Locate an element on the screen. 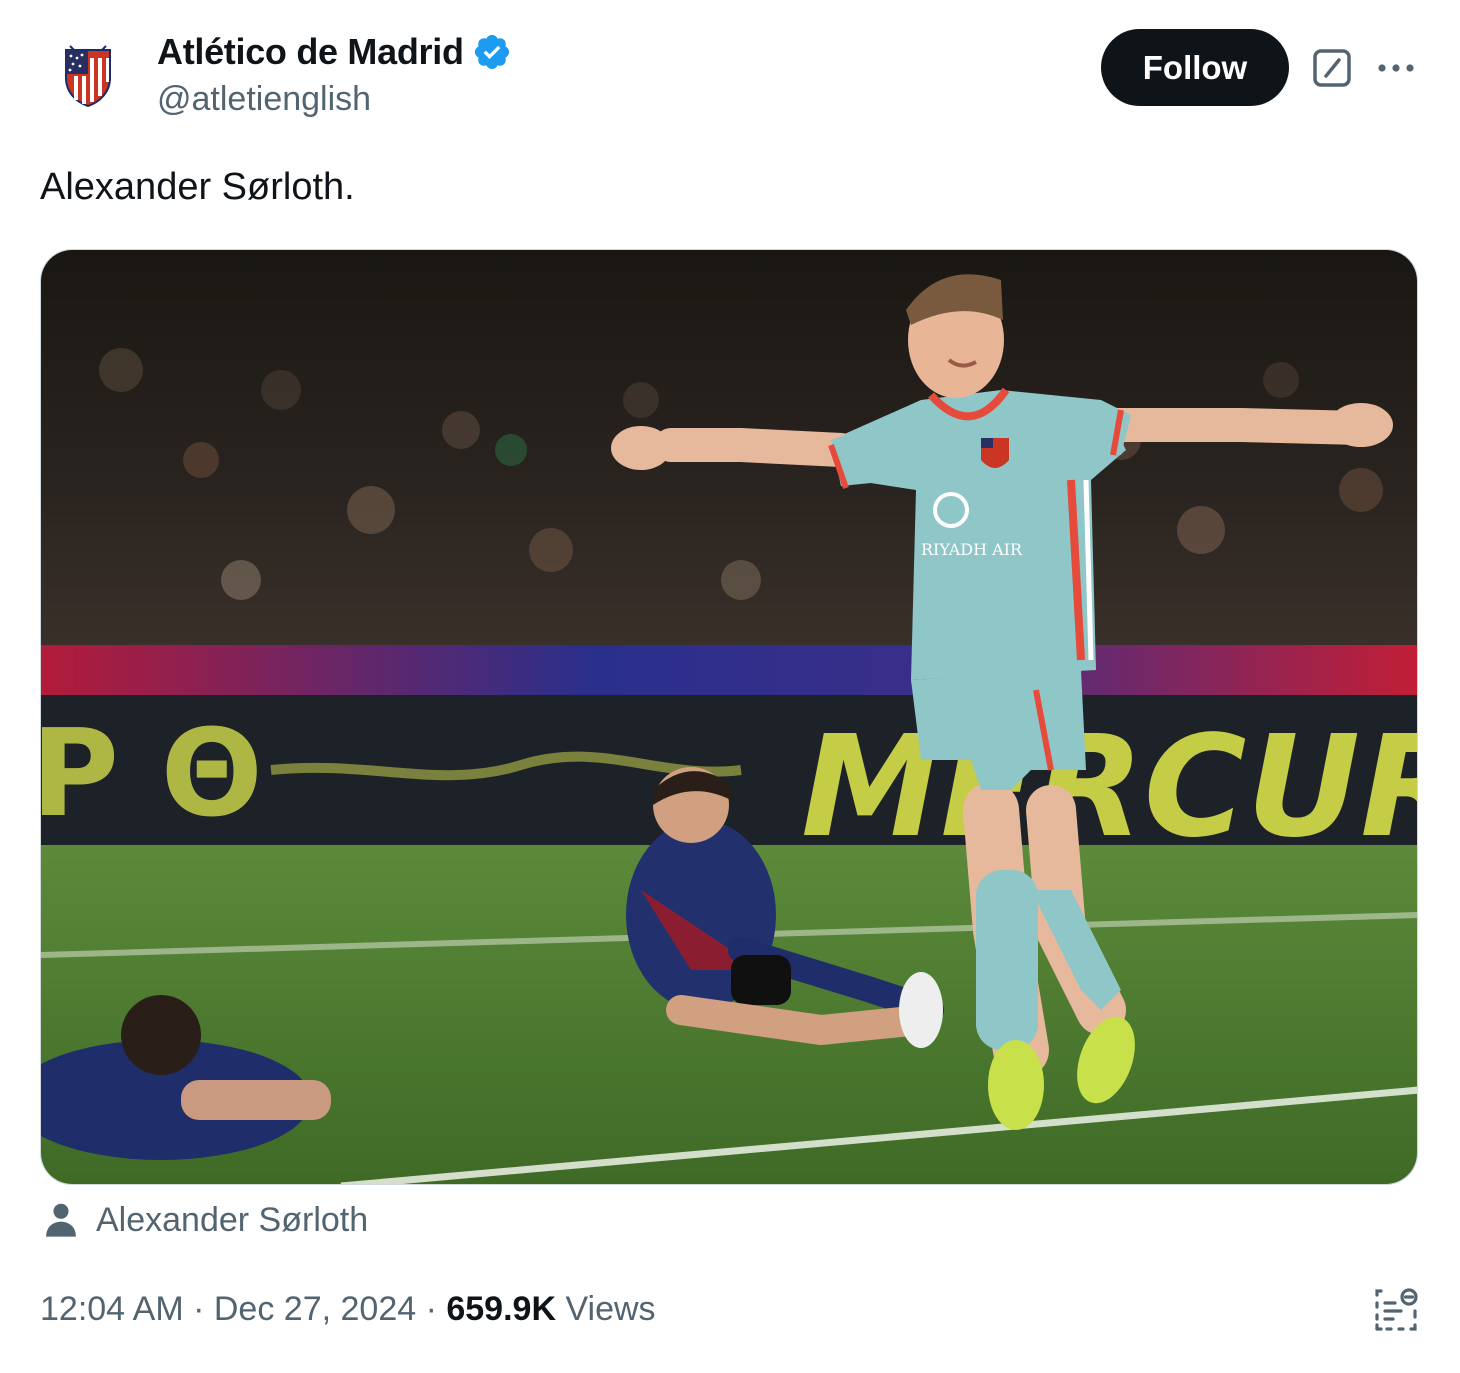 This screenshot has height=1373, width=1460. tweet-time: 12:04 AM is located at coordinates (112, 1309).